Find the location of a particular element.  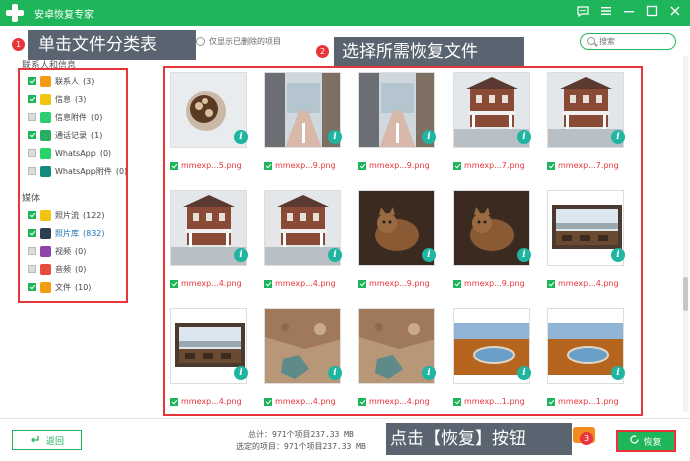

step2-badge: 2 is located at coordinates (322, 51).